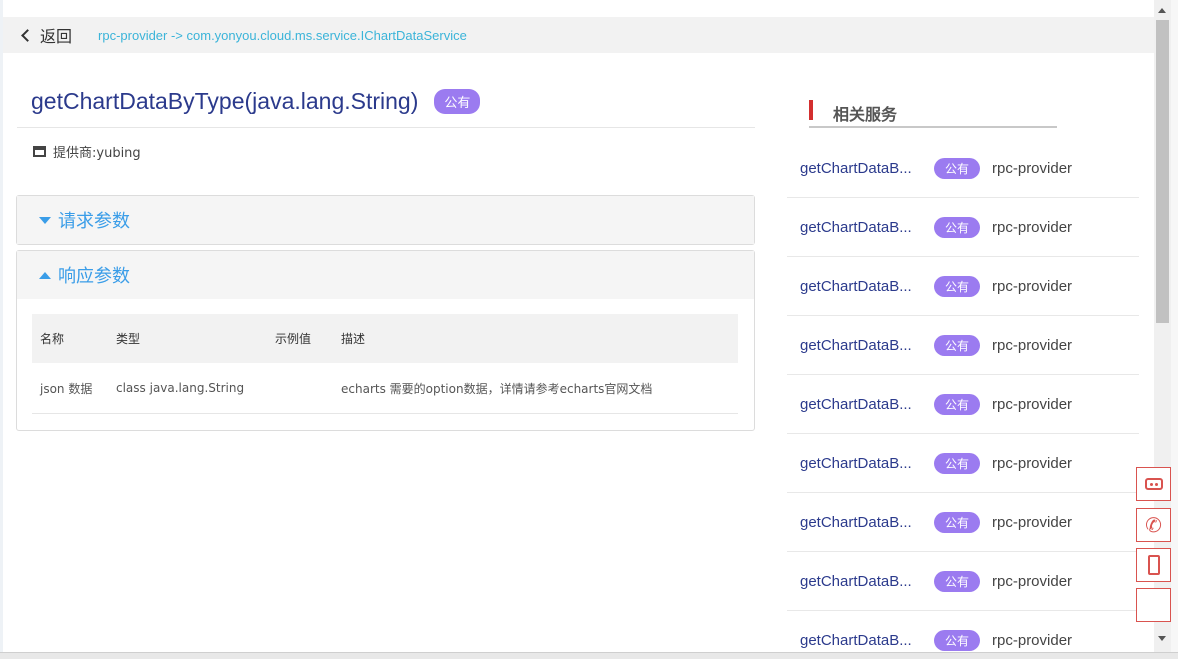 Image resolution: width=1178 pixels, height=659 pixels. I want to click on scrollbar-thumb, so click(1162, 171).